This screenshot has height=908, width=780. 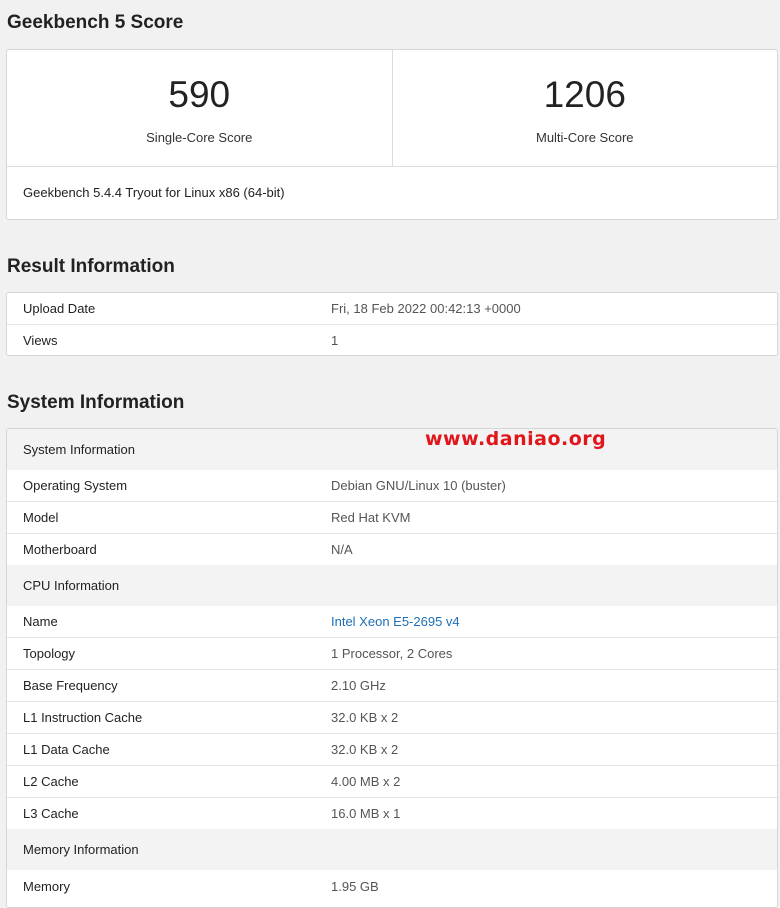 I want to click on table-row: Name Intel Xeon E5-2695 v4, so click(x=392, y=621).